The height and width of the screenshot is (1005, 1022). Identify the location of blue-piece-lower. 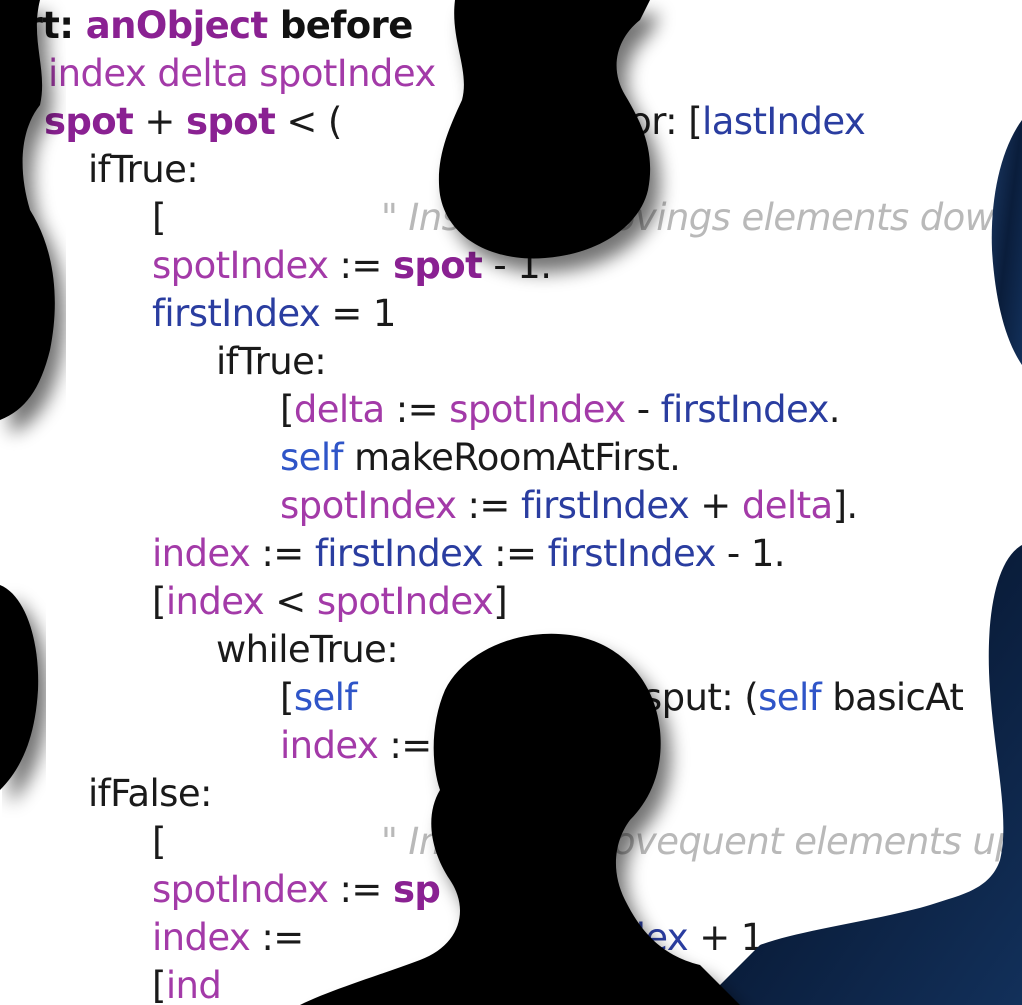
(861, 775).